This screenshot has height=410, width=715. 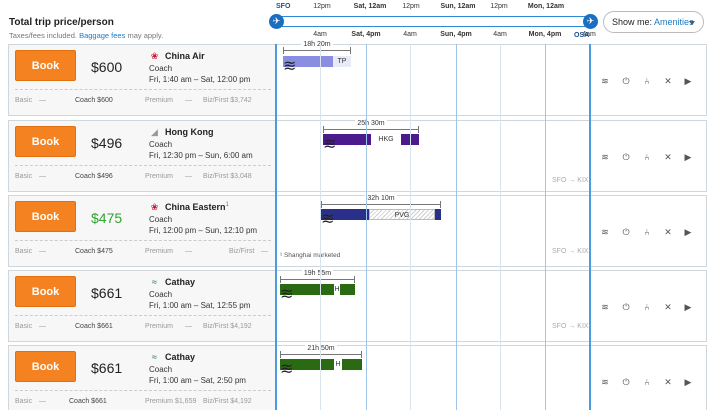 I want to click on fare-coach: Coach $600, so click(x=94, y=100).